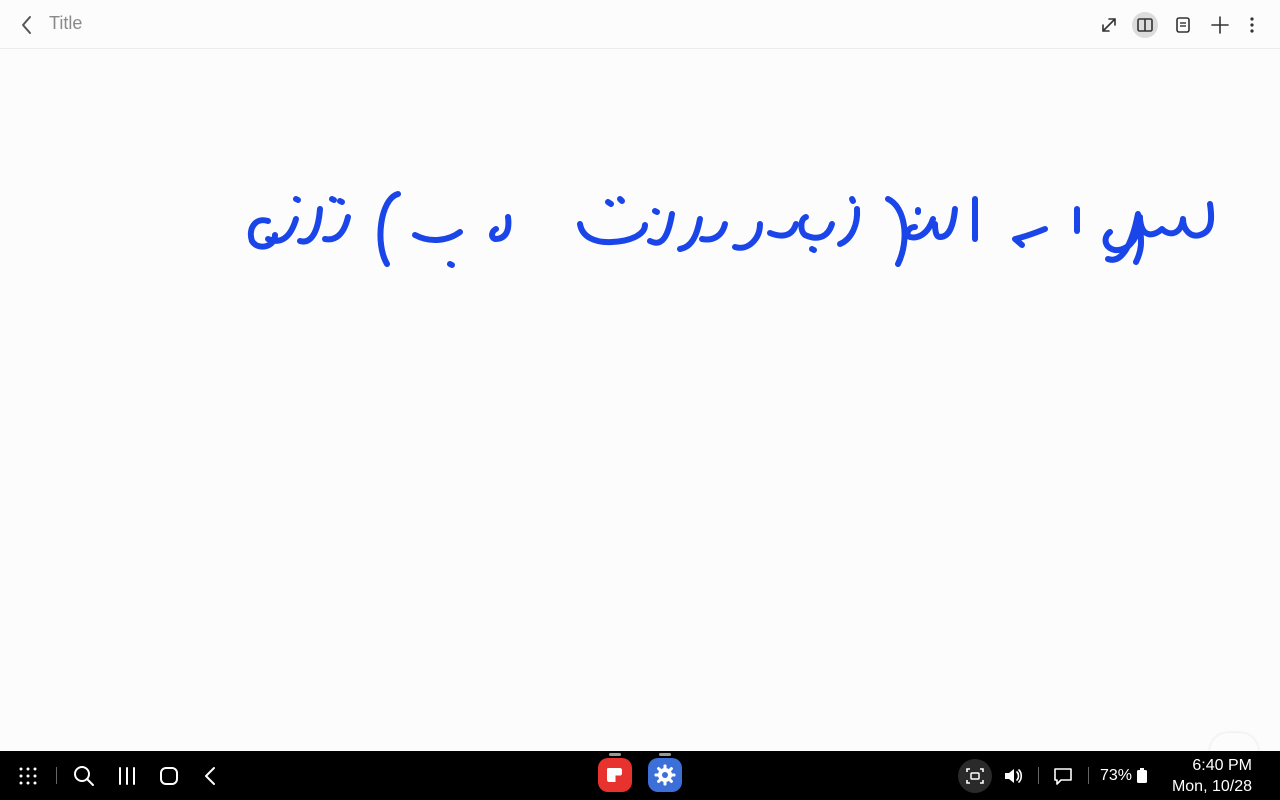 The image size is (1280, 800). Describe the element at coordinates (640, 775) in the screenshot. I see `system-taskbar: 73% 6:40 PM Mon, 10/28` at that location.